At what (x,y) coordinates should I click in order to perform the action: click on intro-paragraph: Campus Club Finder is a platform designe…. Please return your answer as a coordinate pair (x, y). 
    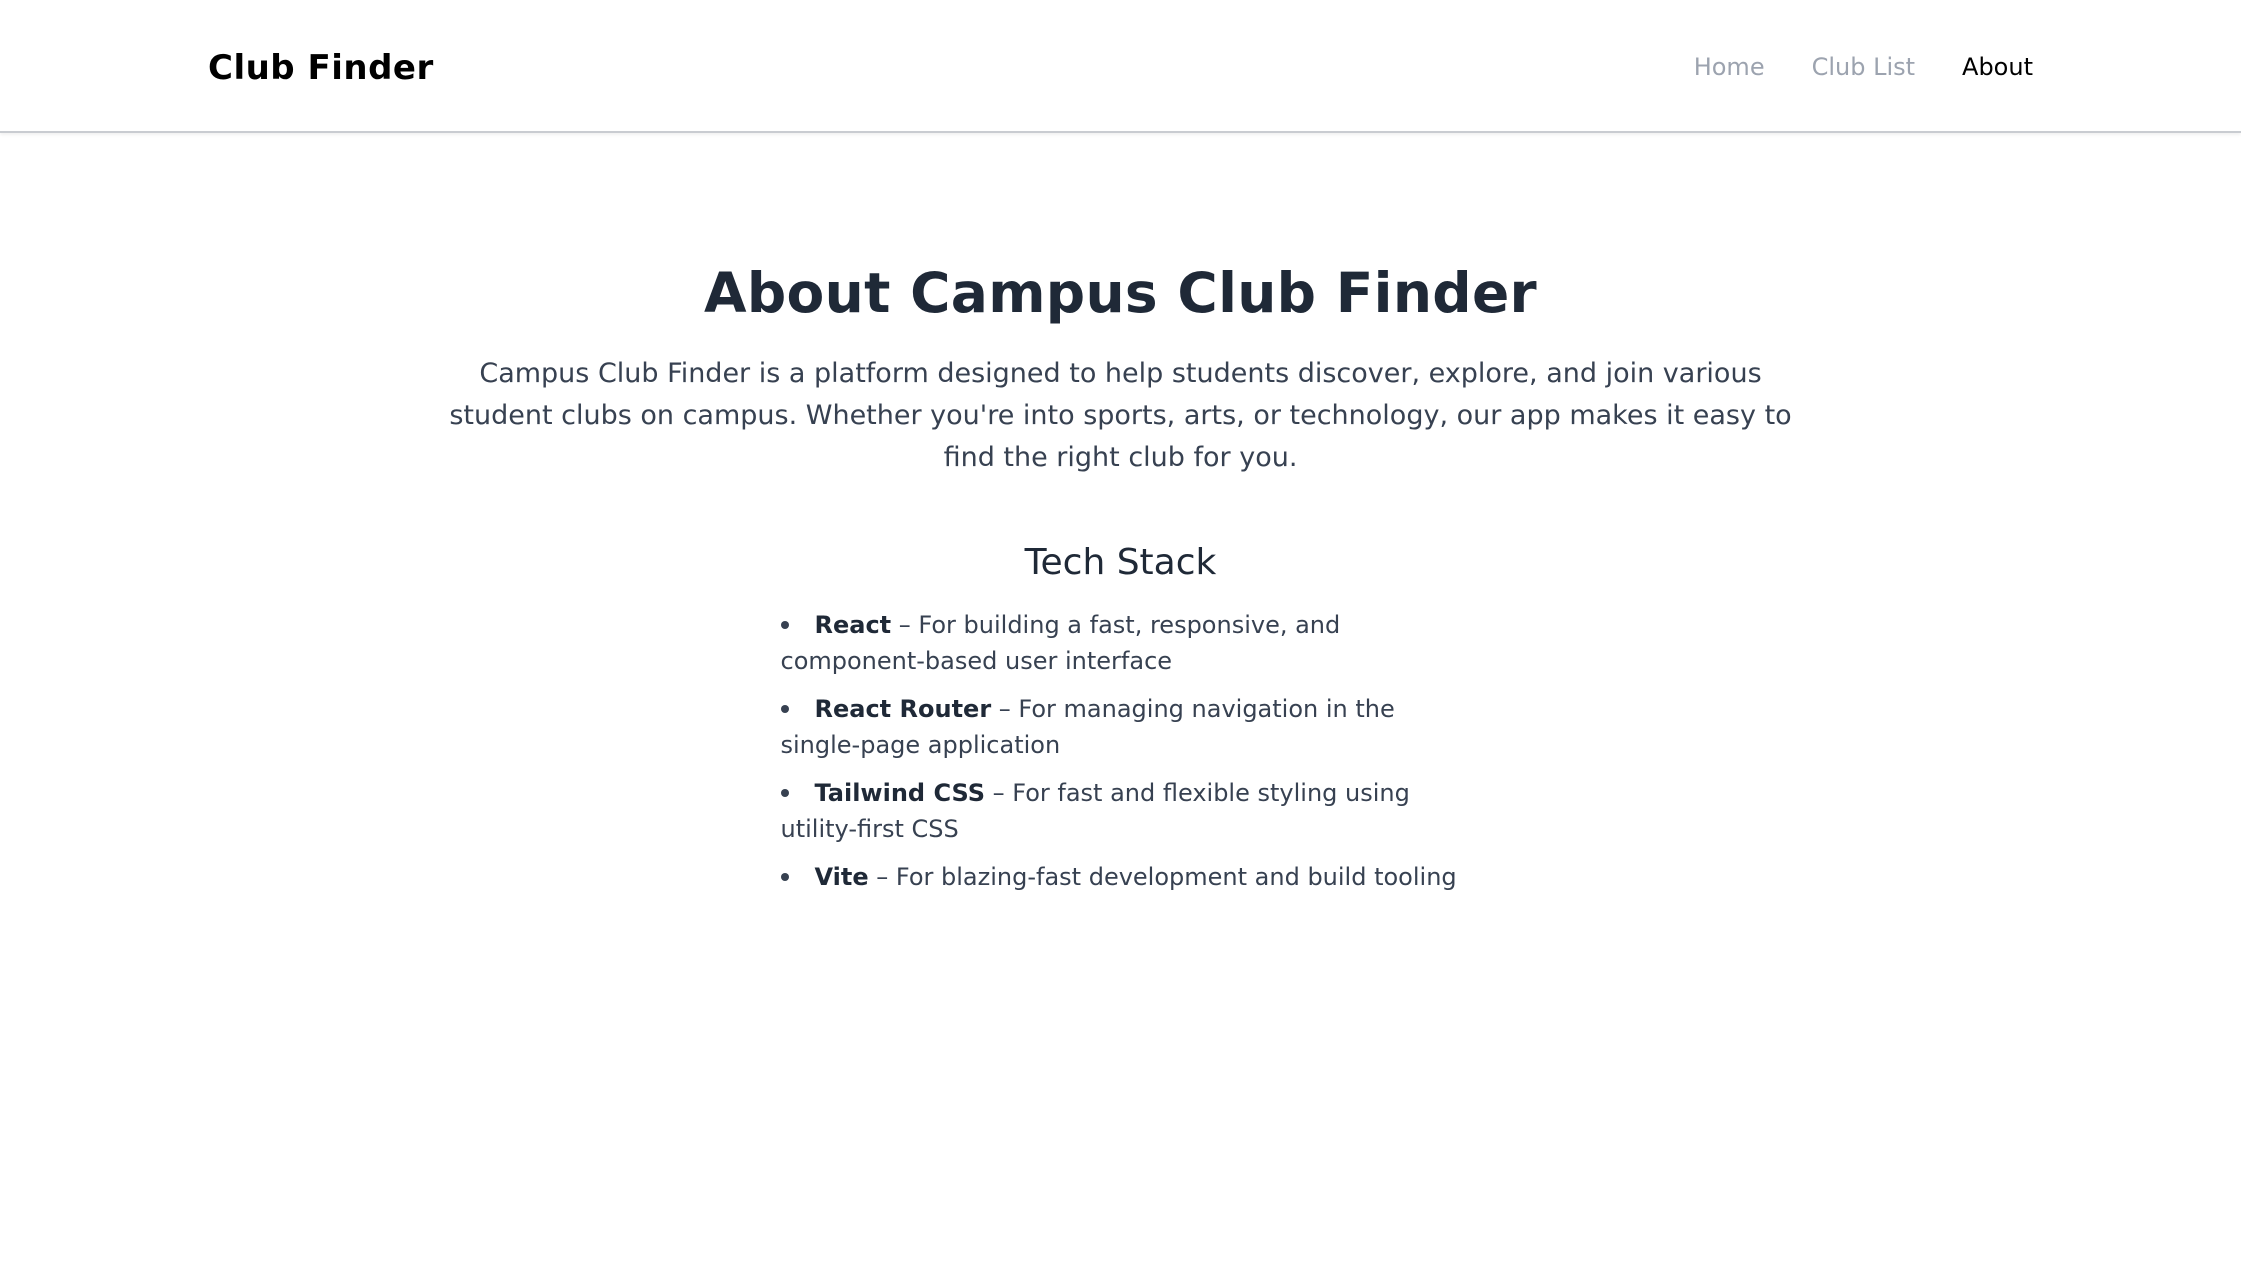
    Looking at the image, I should click on (1120, 415).